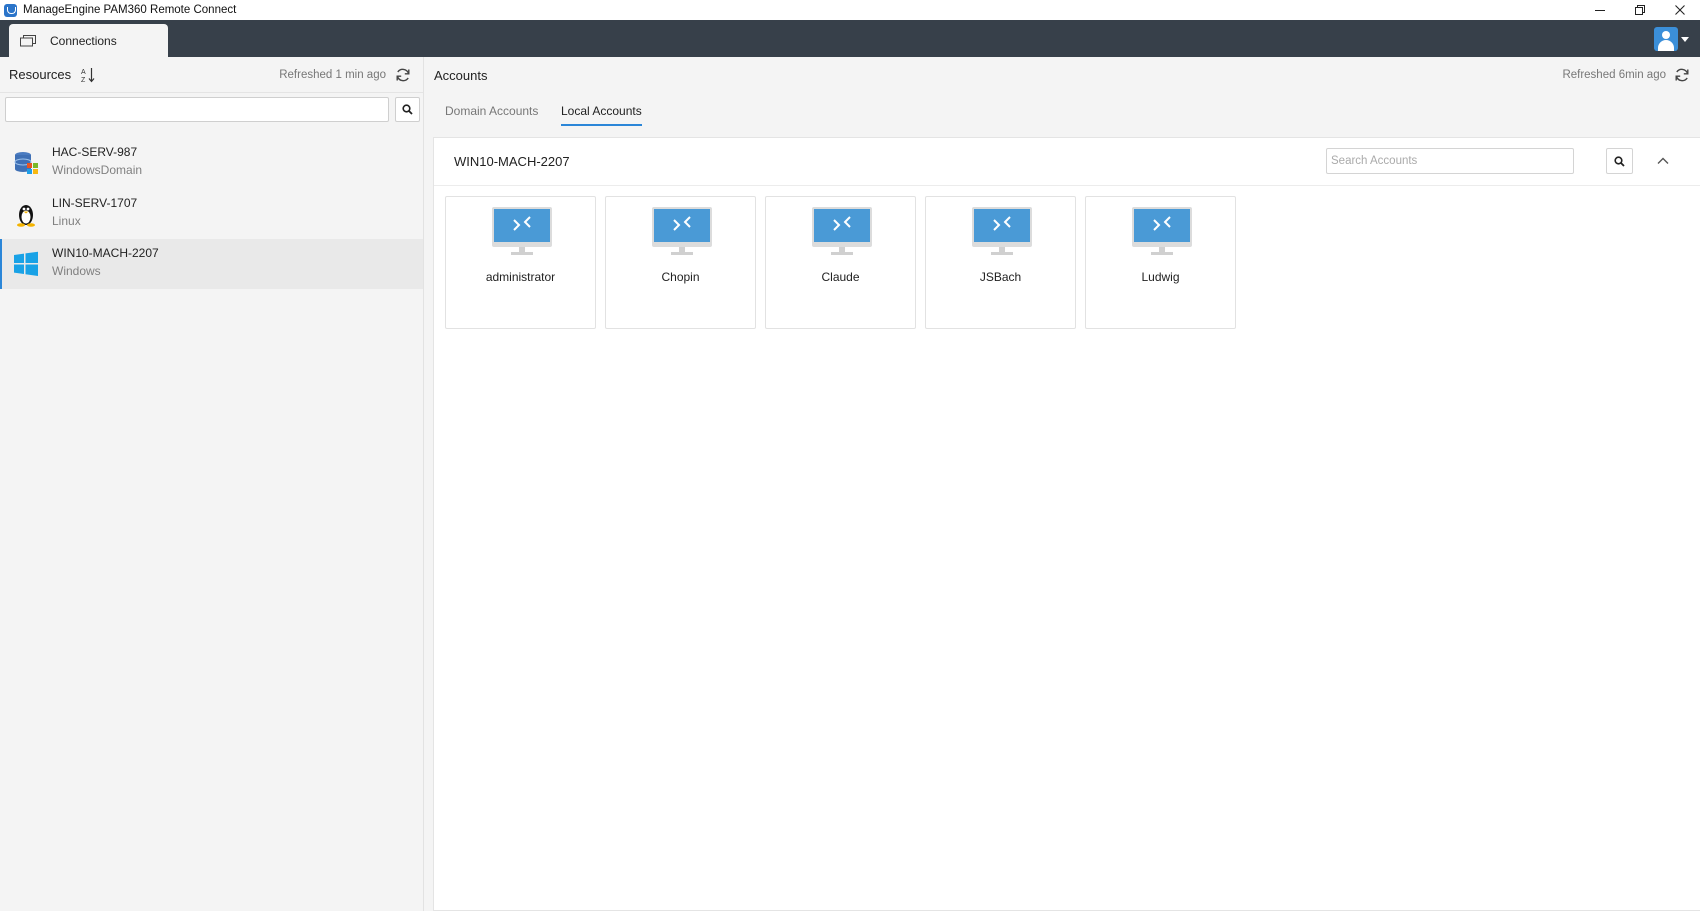  I want to click on connections-icon, so click(28, 40).